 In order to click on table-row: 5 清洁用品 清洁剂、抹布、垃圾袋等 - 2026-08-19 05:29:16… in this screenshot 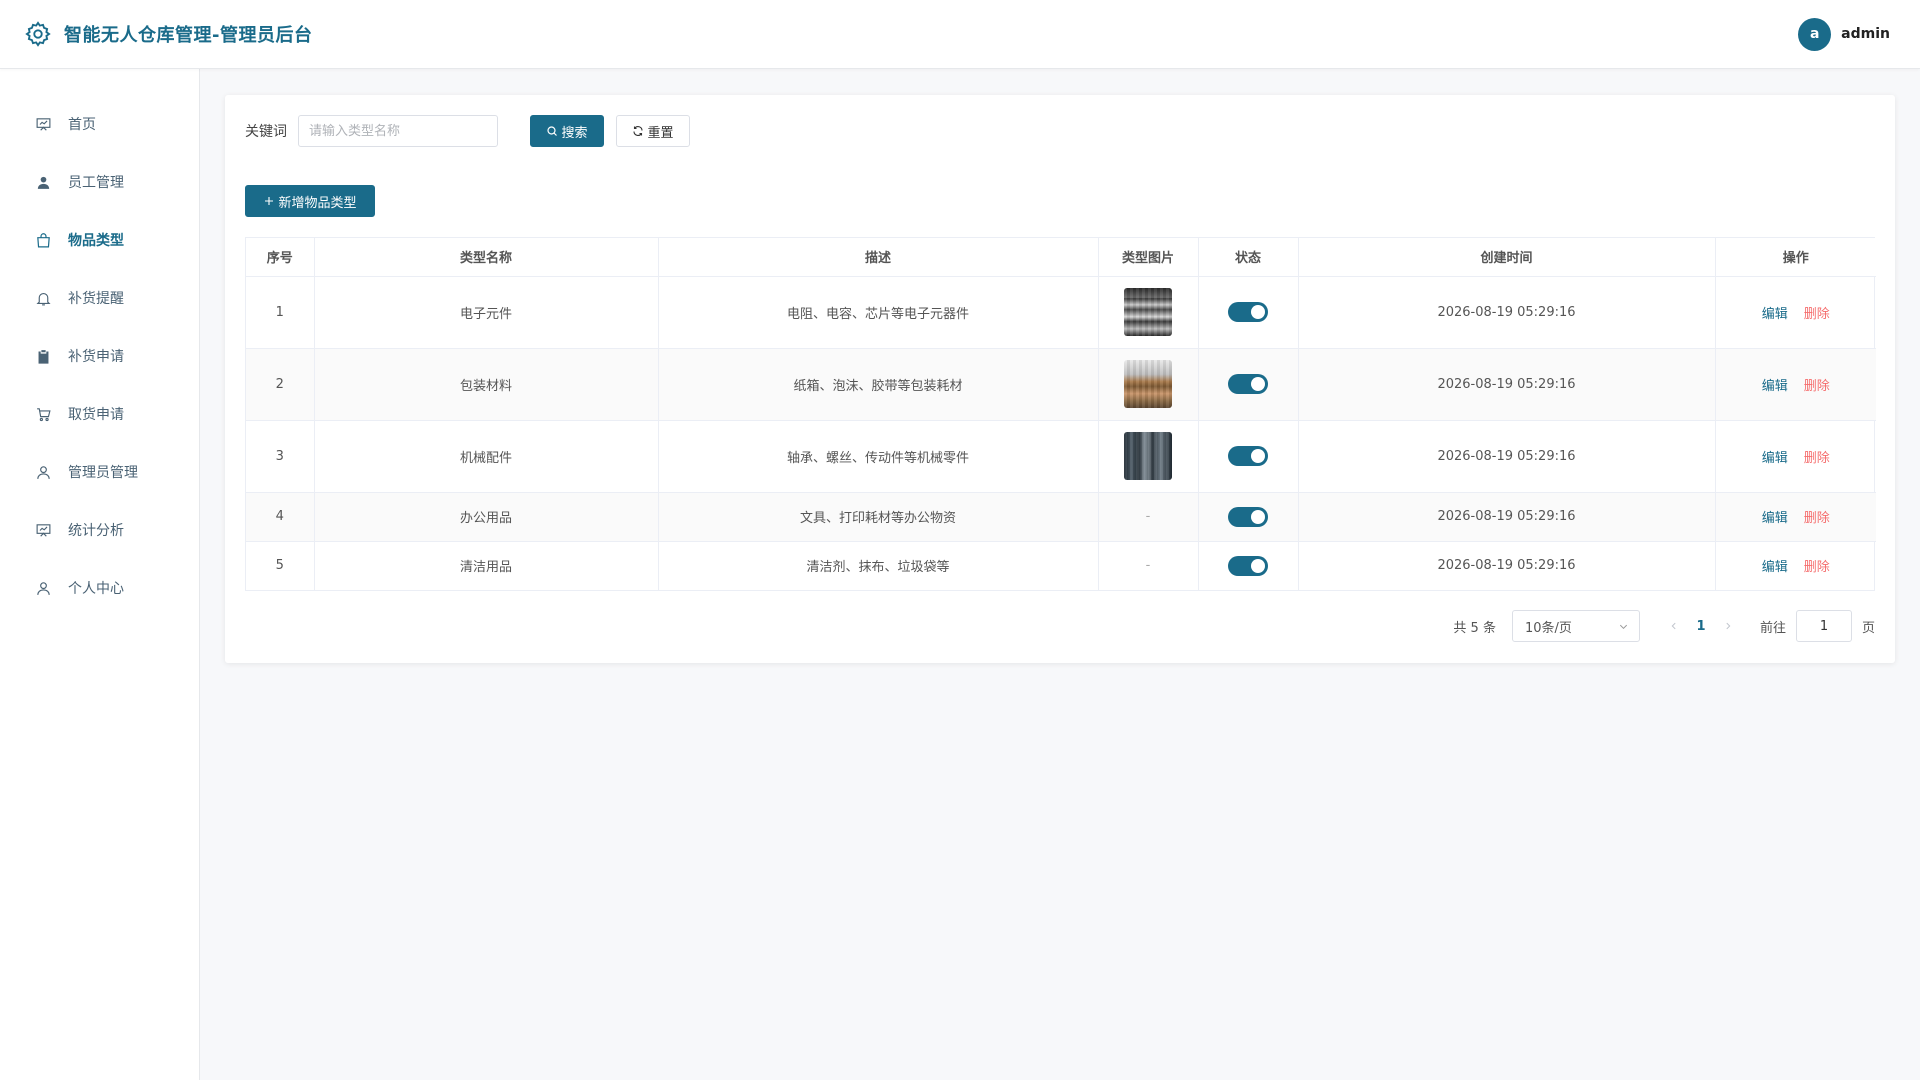, I will do `click(1061, 565)`.